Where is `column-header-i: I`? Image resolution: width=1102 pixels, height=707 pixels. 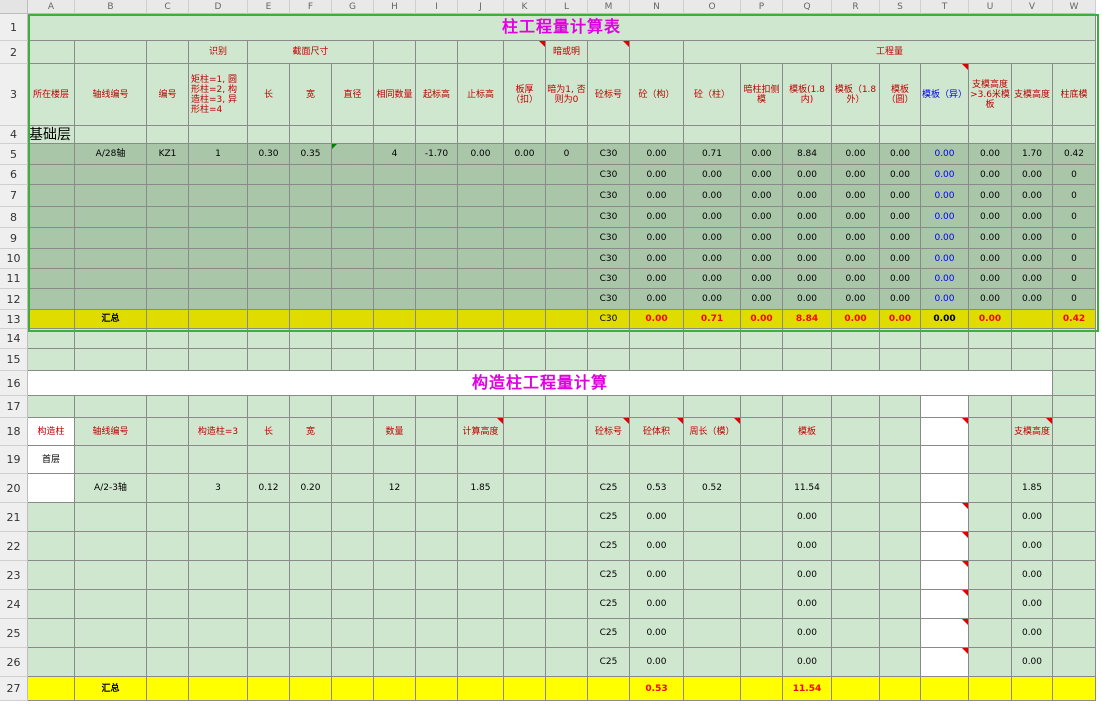
column-header-i: I is located at coordinates (437, 7).